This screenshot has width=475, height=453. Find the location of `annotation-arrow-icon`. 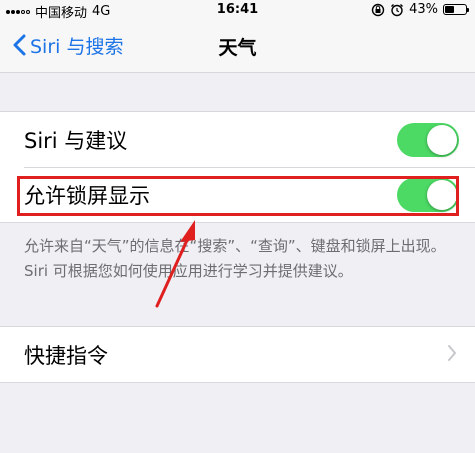

annotation-arrow-icon is located at coordinates (175, 264).